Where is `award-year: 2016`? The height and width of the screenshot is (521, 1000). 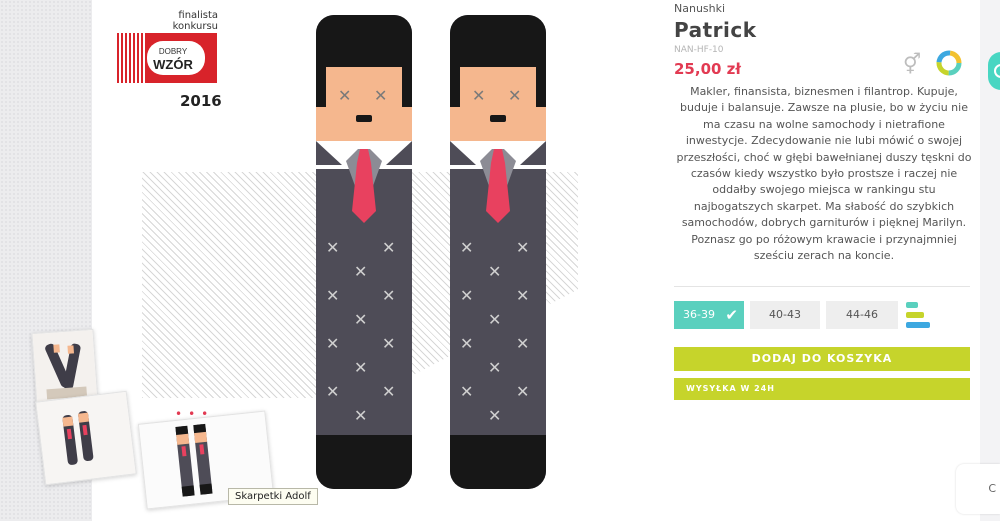
award-year: 2016 is located at coordinates (201, 101).